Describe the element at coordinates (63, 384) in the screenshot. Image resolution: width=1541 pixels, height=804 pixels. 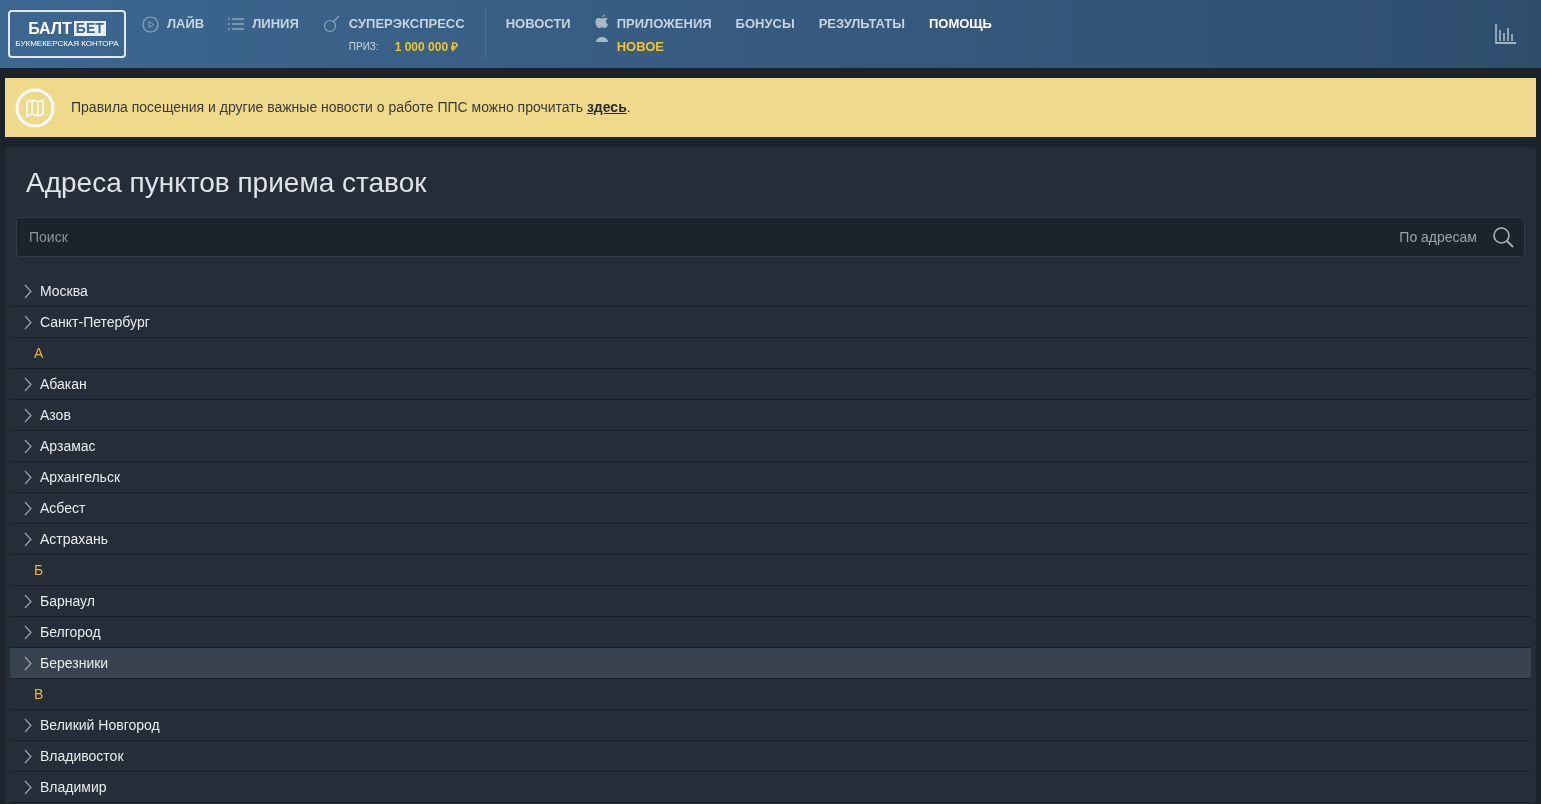
I see `city-name: Абакан` at that location.